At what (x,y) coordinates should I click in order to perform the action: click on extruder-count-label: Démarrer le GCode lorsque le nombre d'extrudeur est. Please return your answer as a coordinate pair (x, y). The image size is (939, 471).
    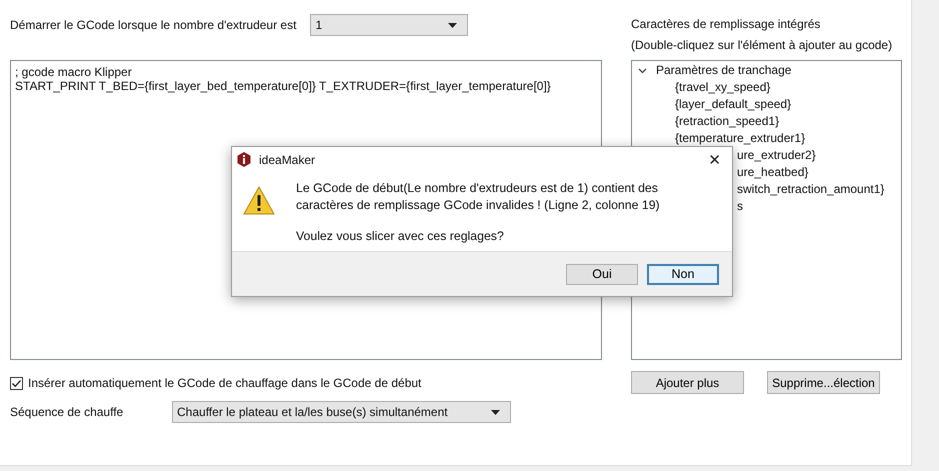
    Looking at the image, I should click on (153, 25).